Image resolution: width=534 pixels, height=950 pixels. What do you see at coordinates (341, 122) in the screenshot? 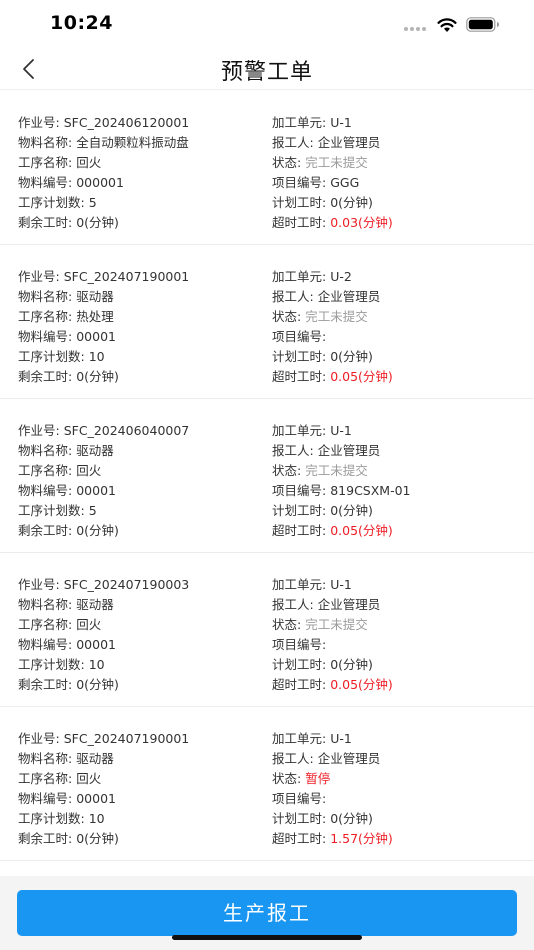
I see `field-value: U-1` at bounding box center [341, 122].